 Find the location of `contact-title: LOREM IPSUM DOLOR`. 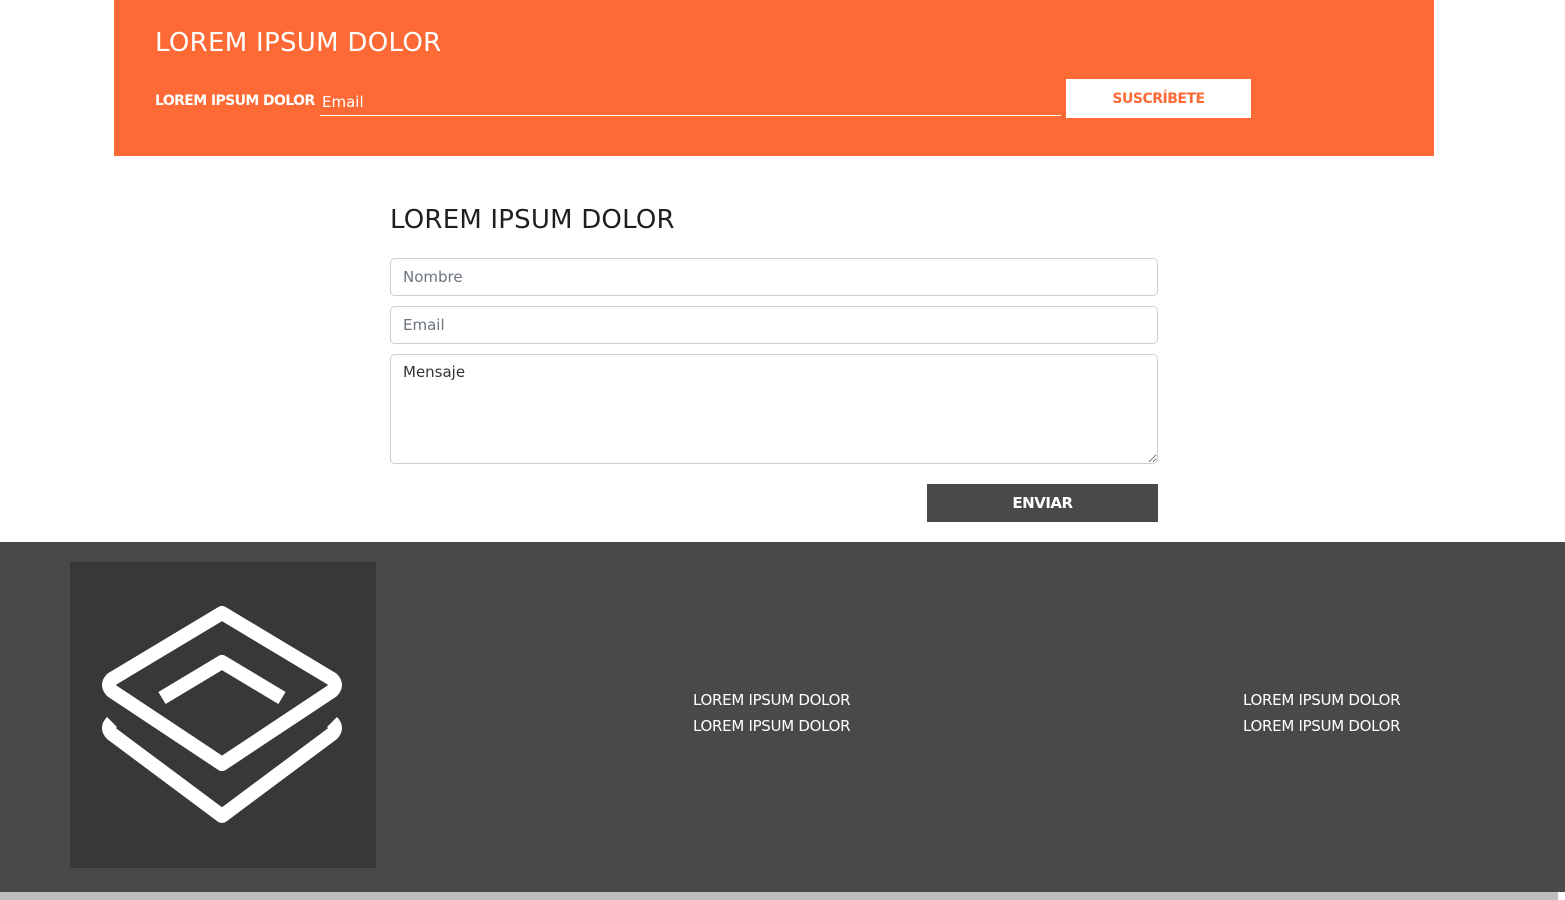

contact-title: LOREM IPSUM DOLOR is located at coordinates (532, 220).